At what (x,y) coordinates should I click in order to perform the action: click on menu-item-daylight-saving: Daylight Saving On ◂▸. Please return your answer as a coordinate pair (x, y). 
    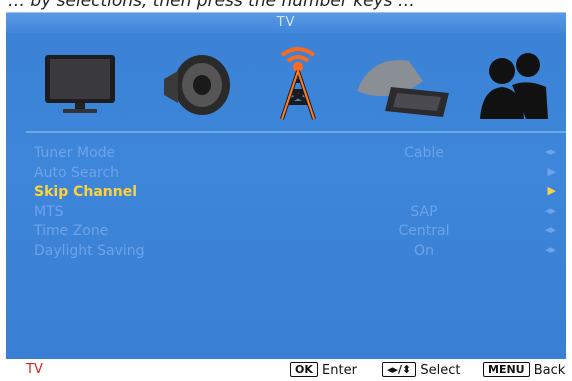
    Looking at the image, I should click on (295, 253).